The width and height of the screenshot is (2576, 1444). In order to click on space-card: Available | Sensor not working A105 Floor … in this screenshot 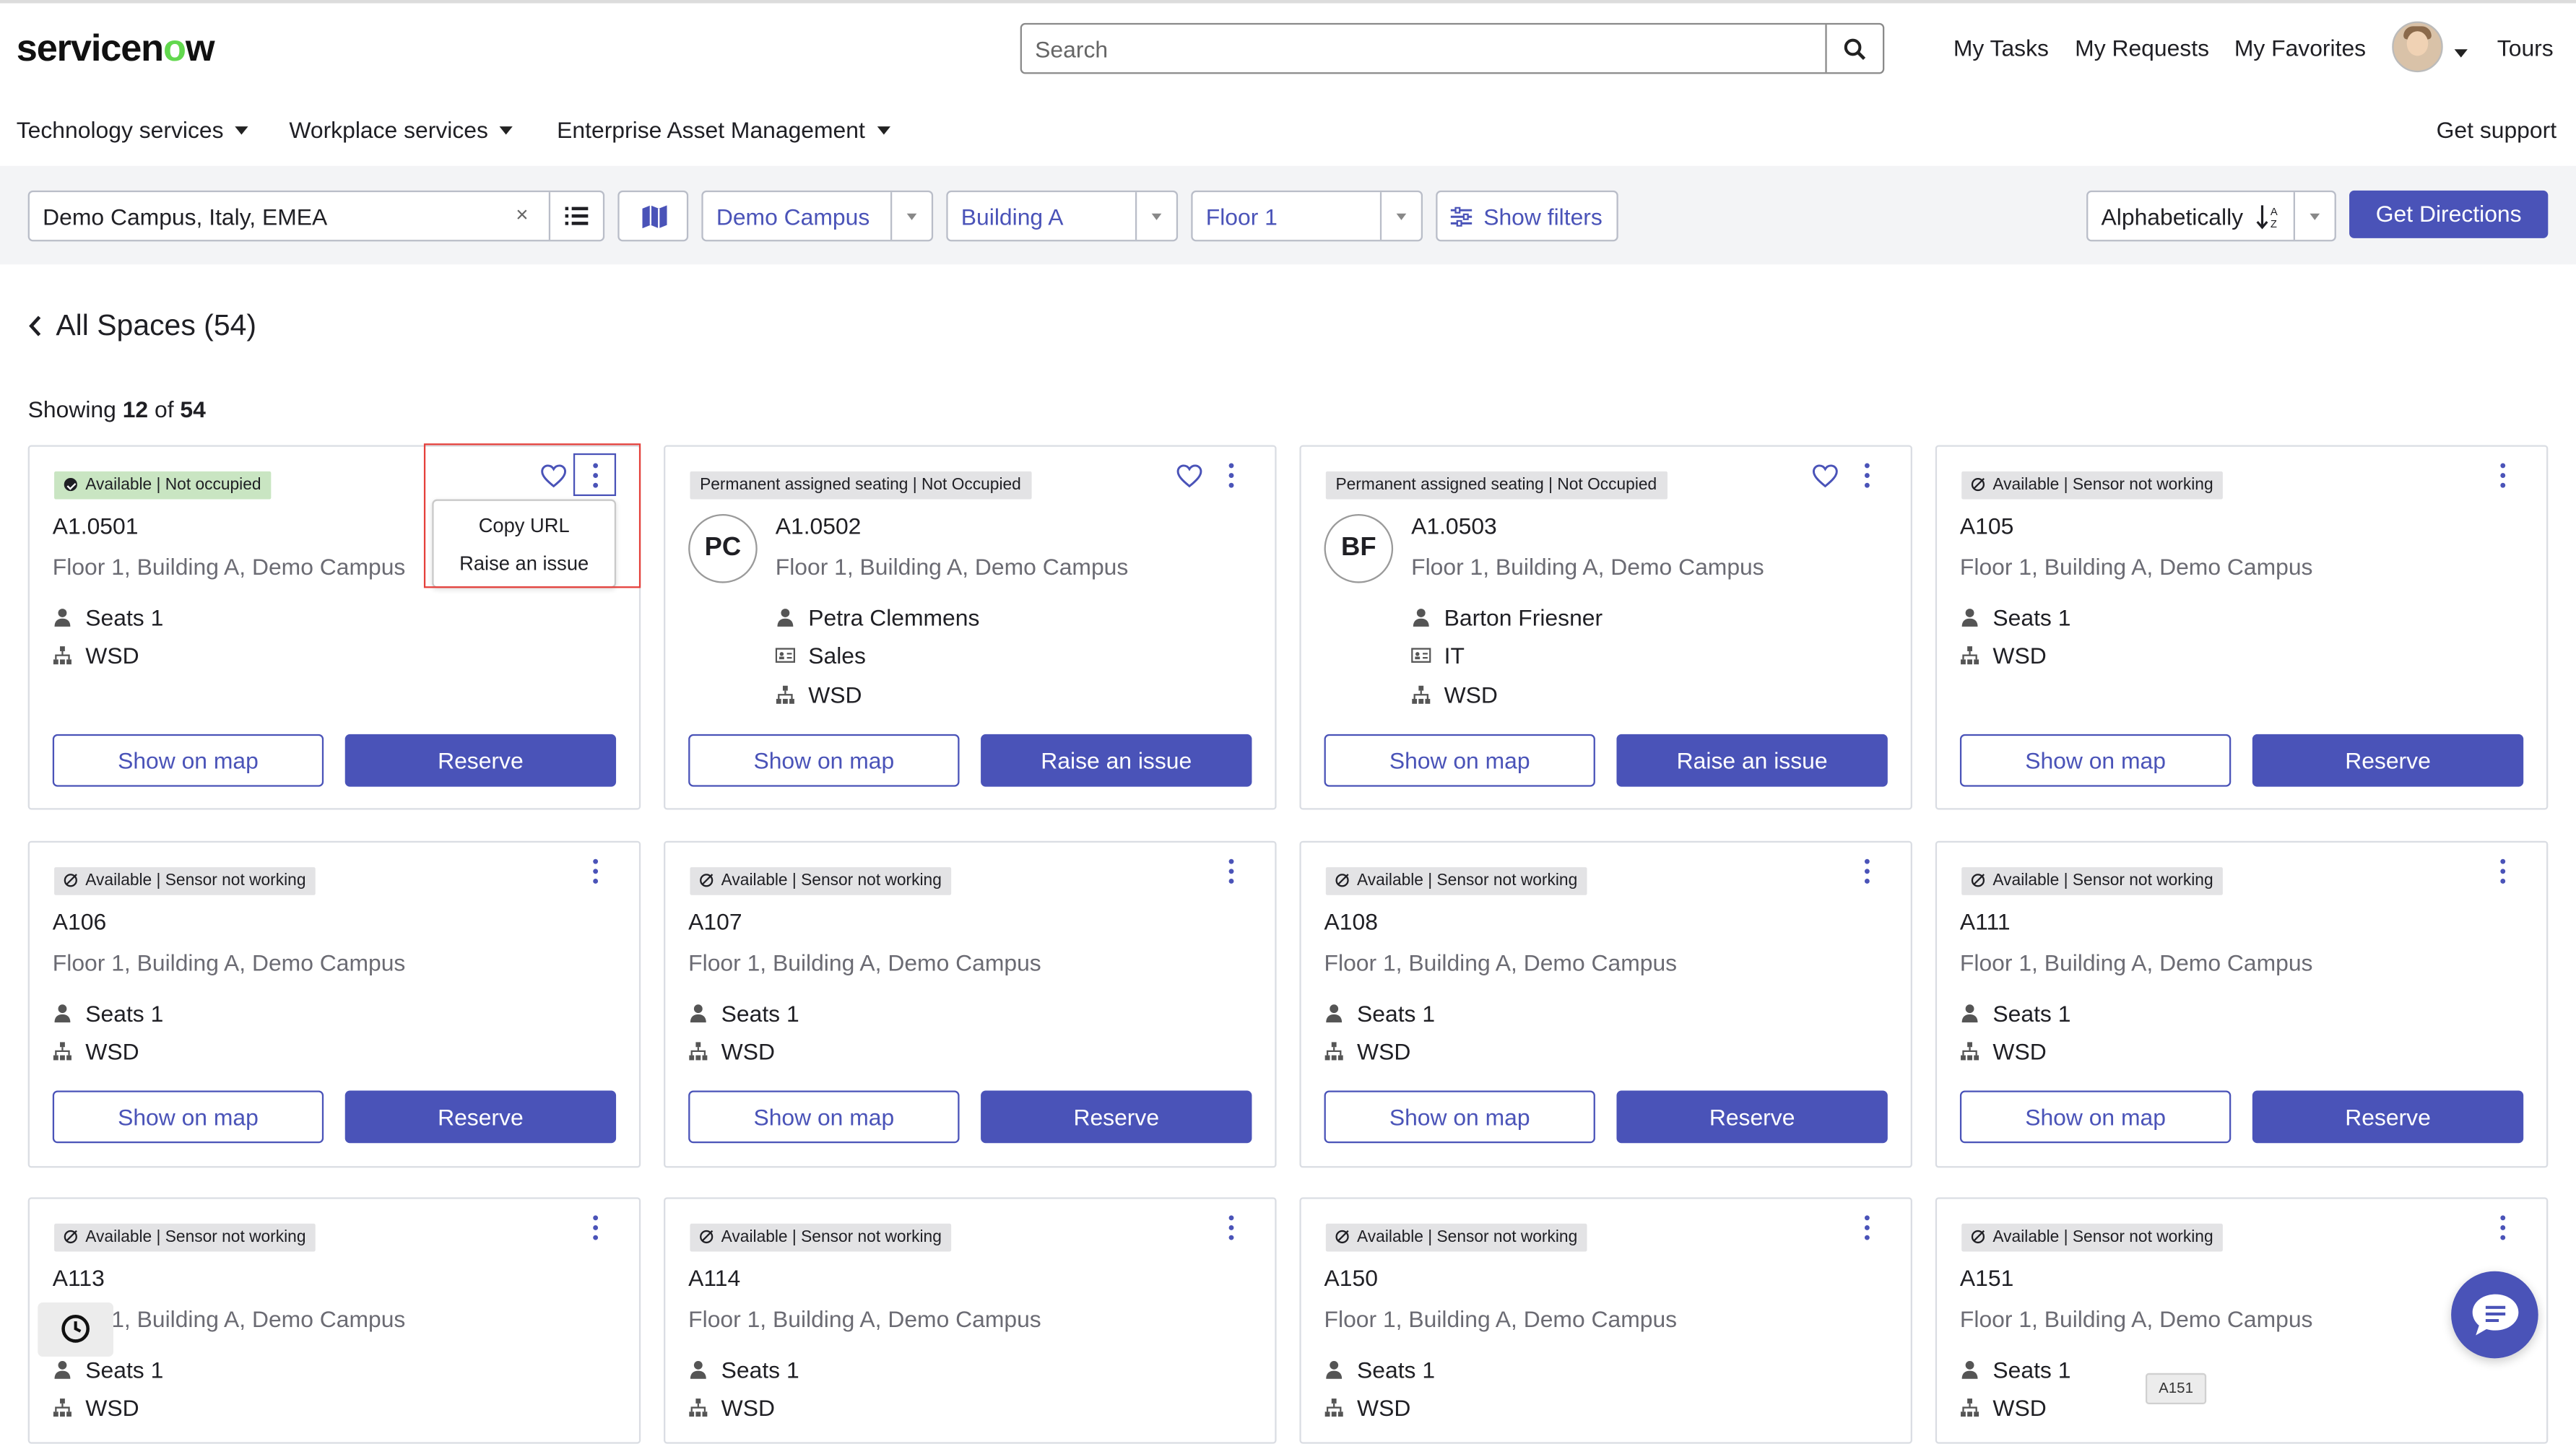, I will do `click(2242, 627)`.